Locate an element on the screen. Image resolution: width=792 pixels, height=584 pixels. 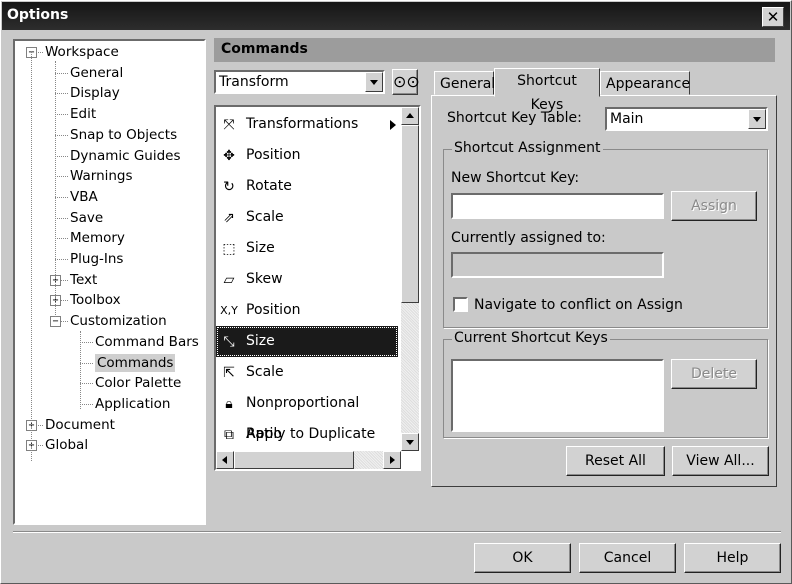
category-combo-value: Transform is located at coordinates (254, 82).